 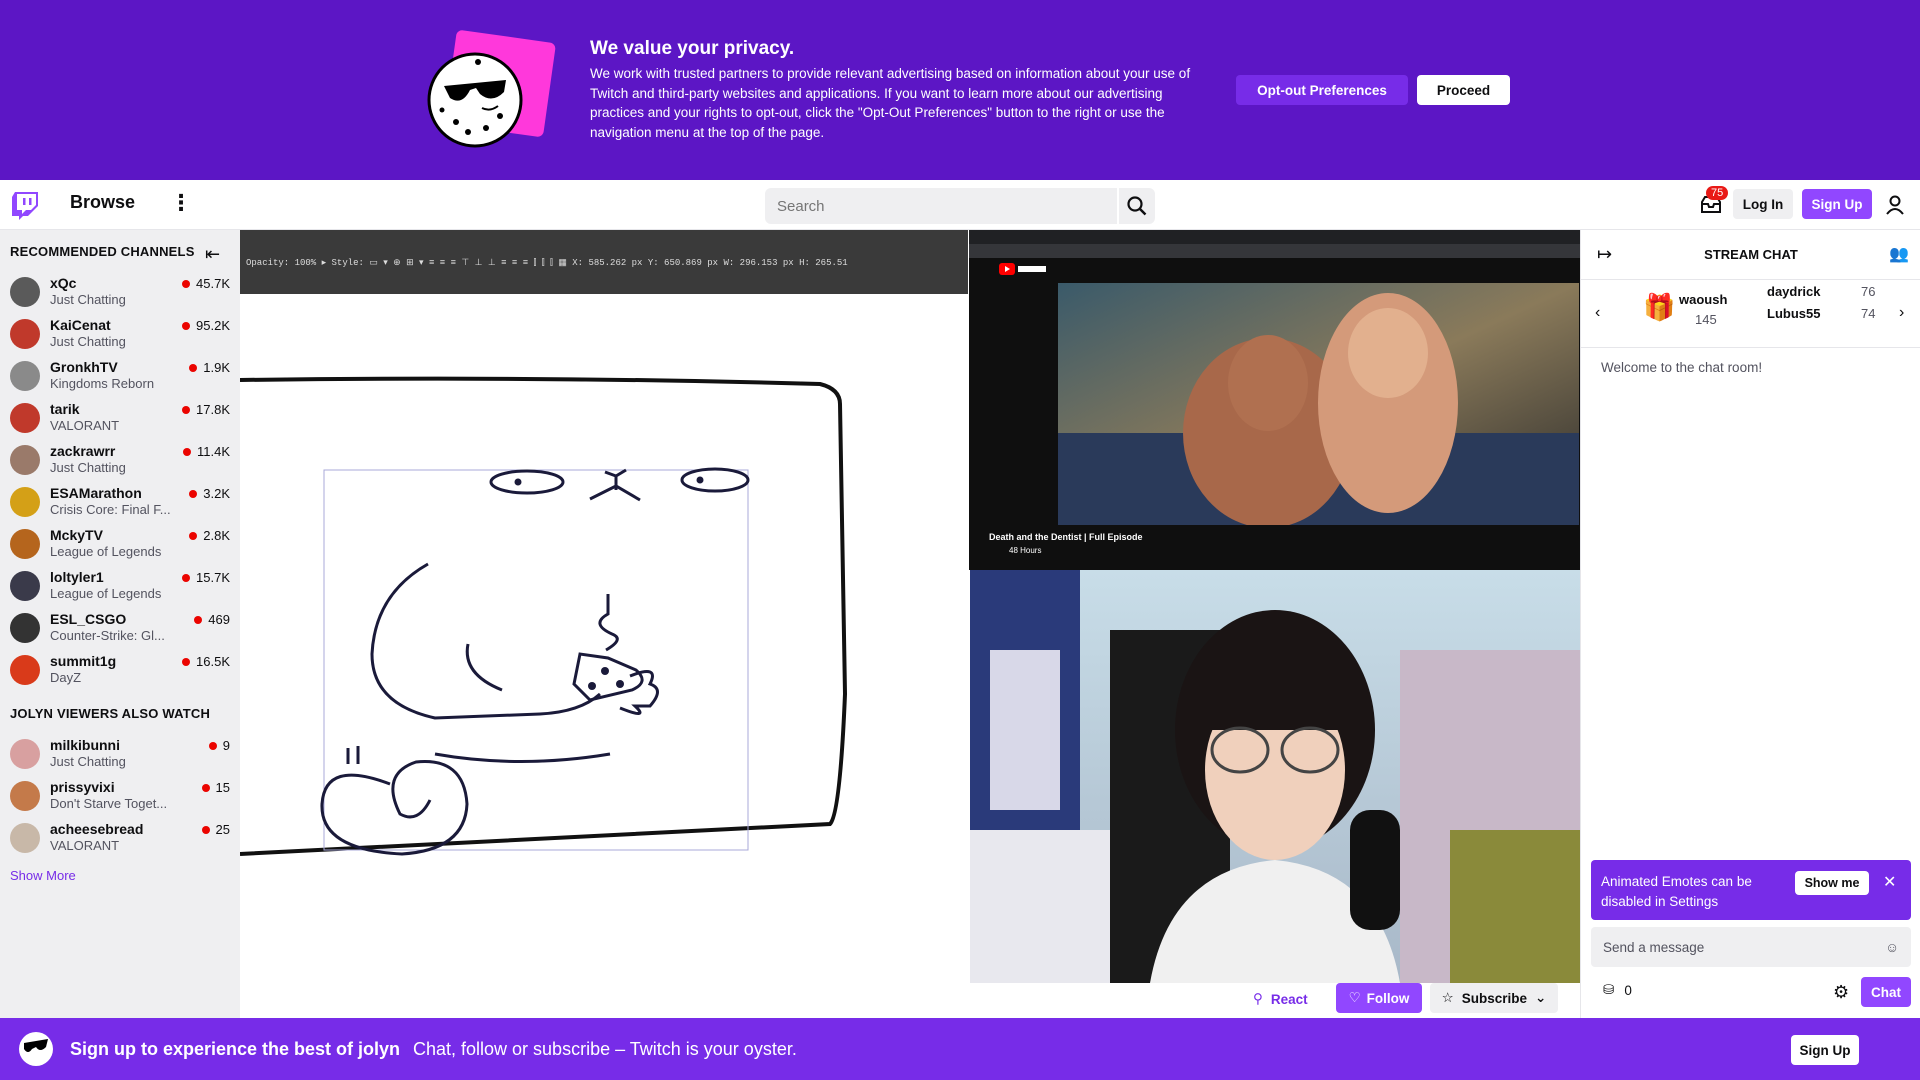 What do you see at coordinates (1609, 989) in the screenshot?
I see `channel-points-icon: ⛁` at bounding box center [1609, 989].